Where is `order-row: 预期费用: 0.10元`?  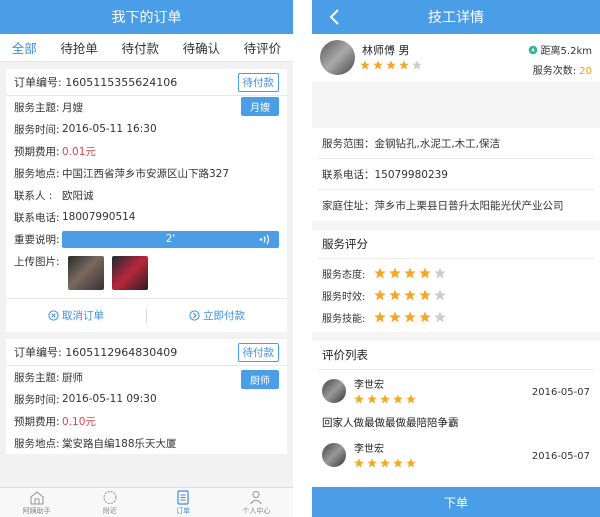
order-row: 预期费用: 0.10元 is located at coordinates (146, 421).